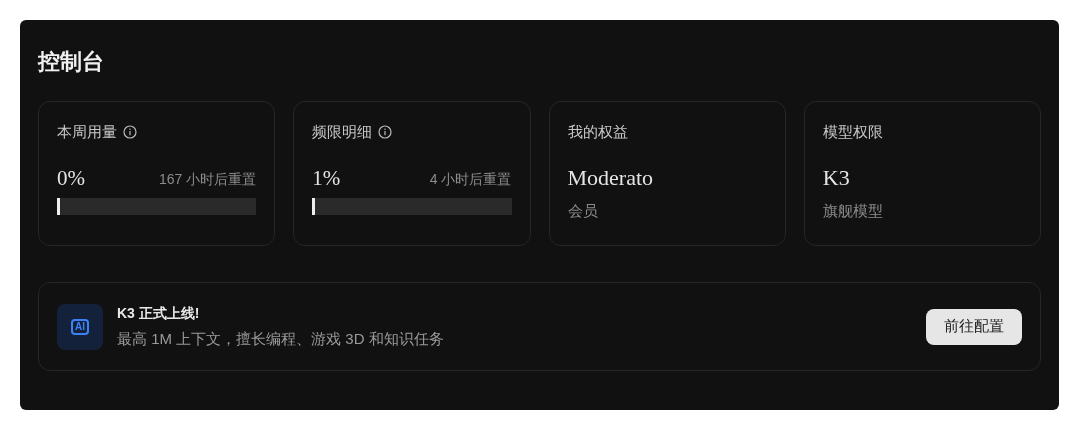 This screenshot has width=1080, height=432. I want to click on card-label: 本周用量, so click(87, 131).